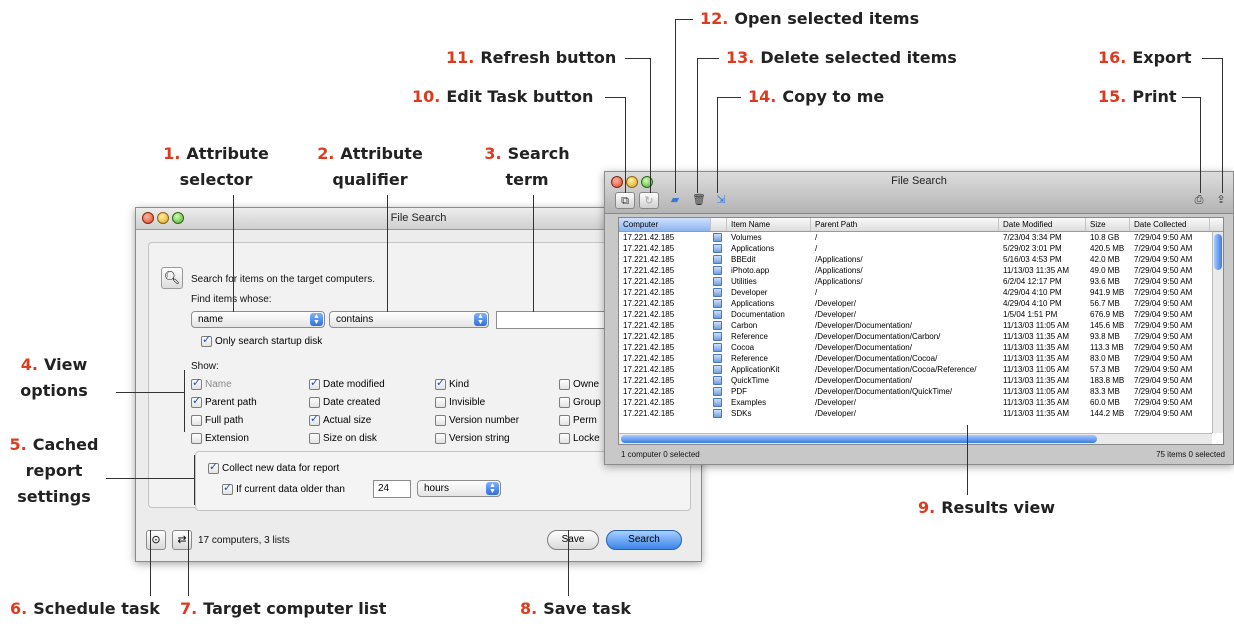 Image resolution: width=1234 pixels, height=628 pixels. Describe the element at coordinates (579, 384) in the screenshot. I see `view-option-checkbox: Owne` at that location.